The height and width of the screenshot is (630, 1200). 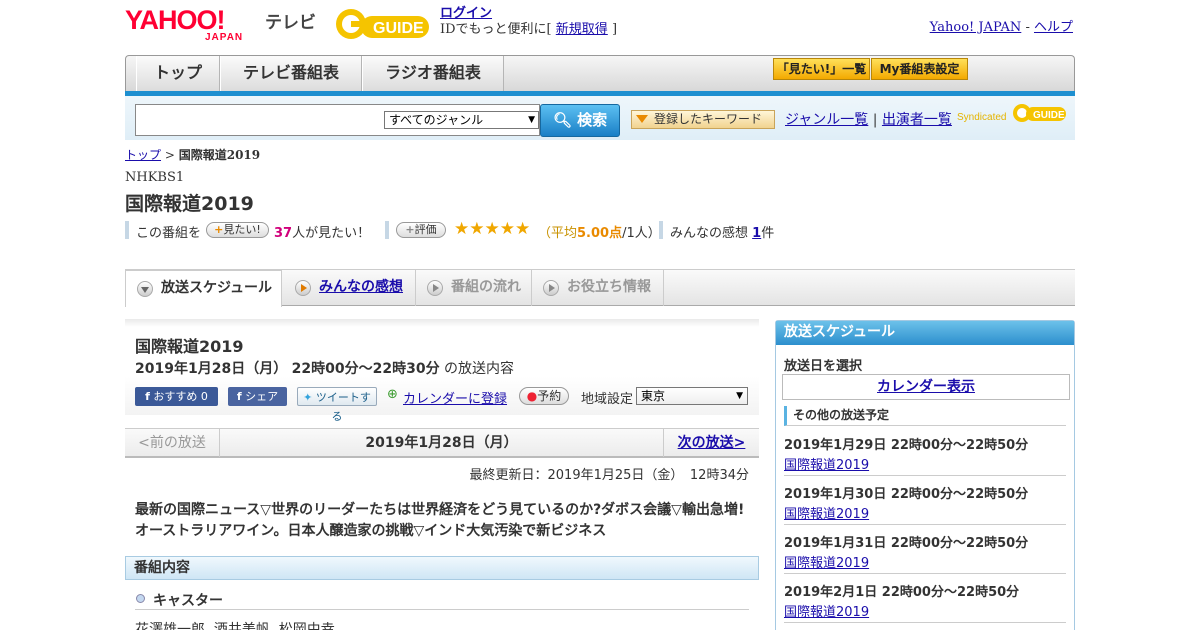 What do you see at coordinates (917, 120) in the screenshot?
I see `performer-list-link: 出演者一覧` at bounding box center [917, 120].